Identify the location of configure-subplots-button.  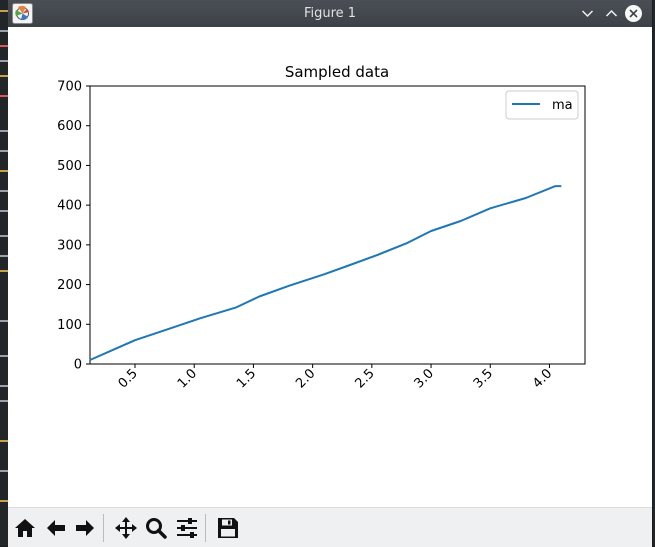
(187, 528).